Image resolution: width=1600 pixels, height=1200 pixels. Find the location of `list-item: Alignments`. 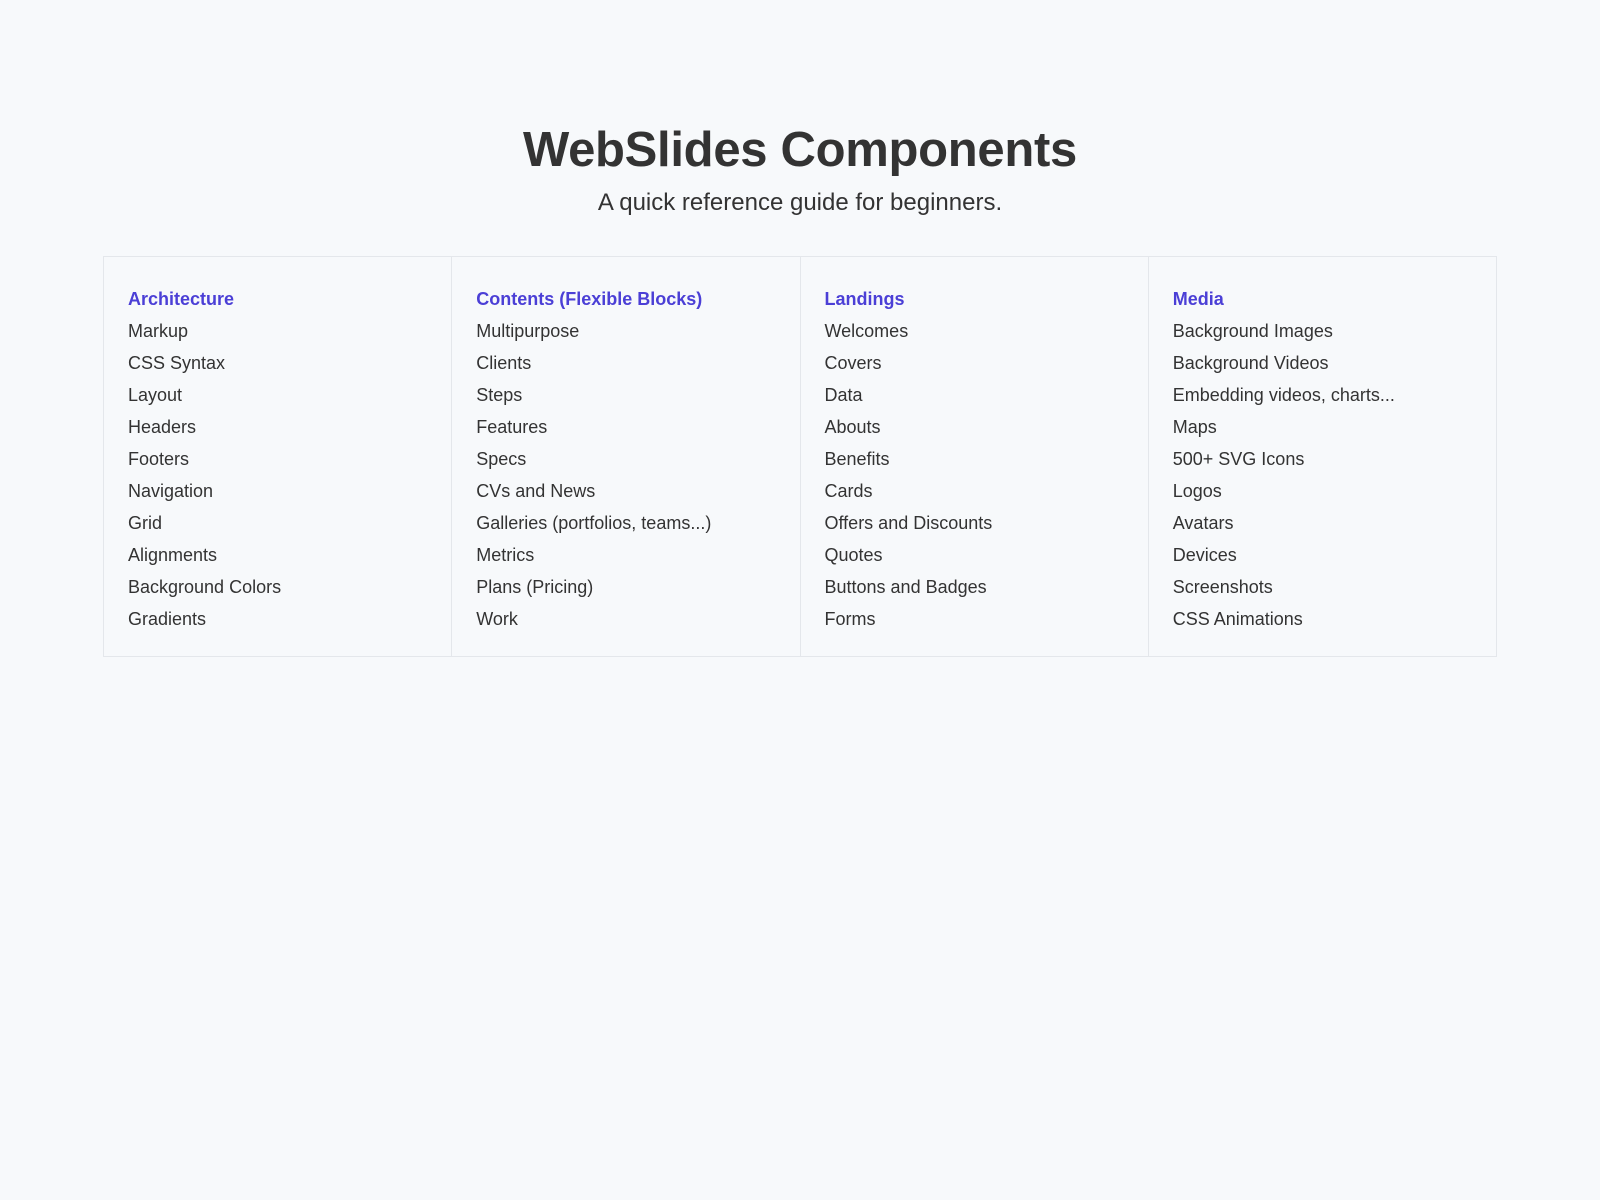

list-item: Alignments is located at coordinates (289, 555).